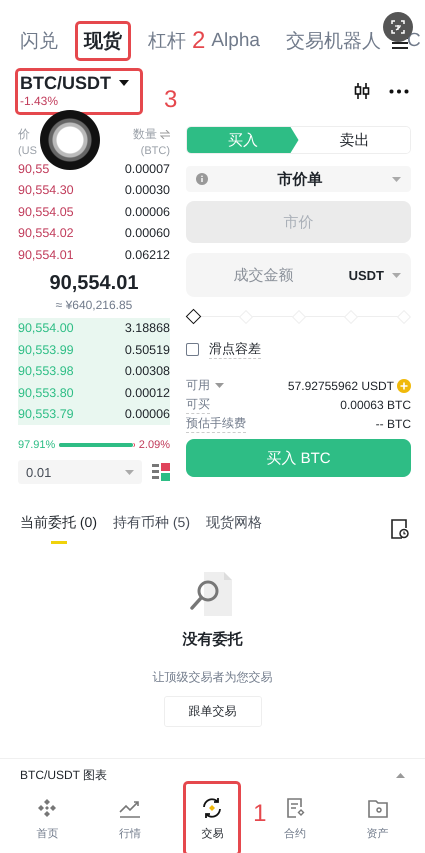  What do you see at coordinates (37, 445) in the screenshot?
I see `buy-ratio: 97.91%` at bounding box center [37, 445].